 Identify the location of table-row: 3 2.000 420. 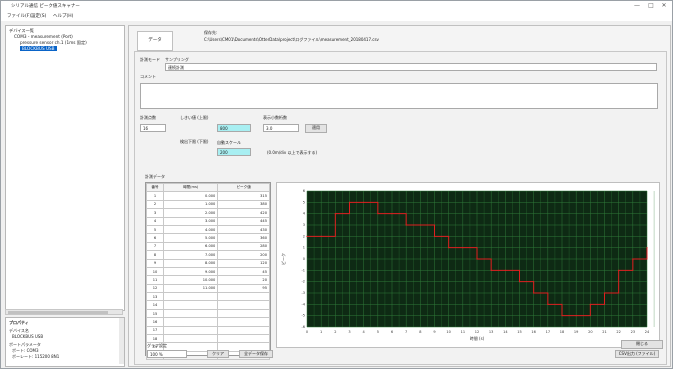
(208, 213).